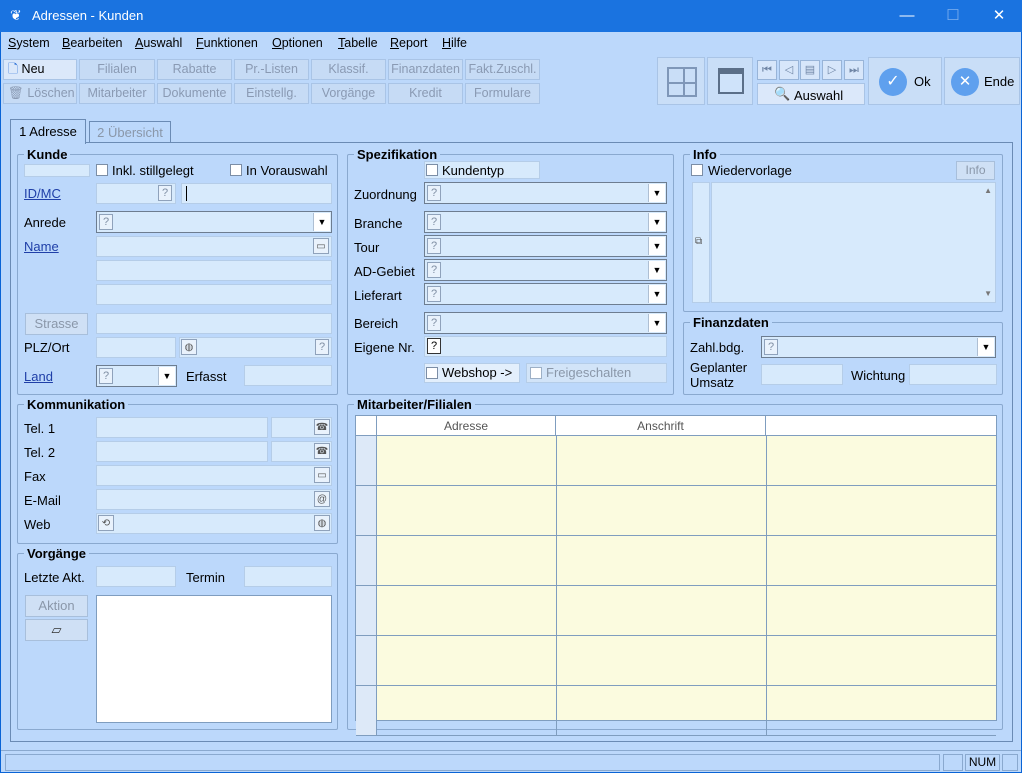 The image size is (1022, 773). I want to click on menu-system: System, so click(29, 43).